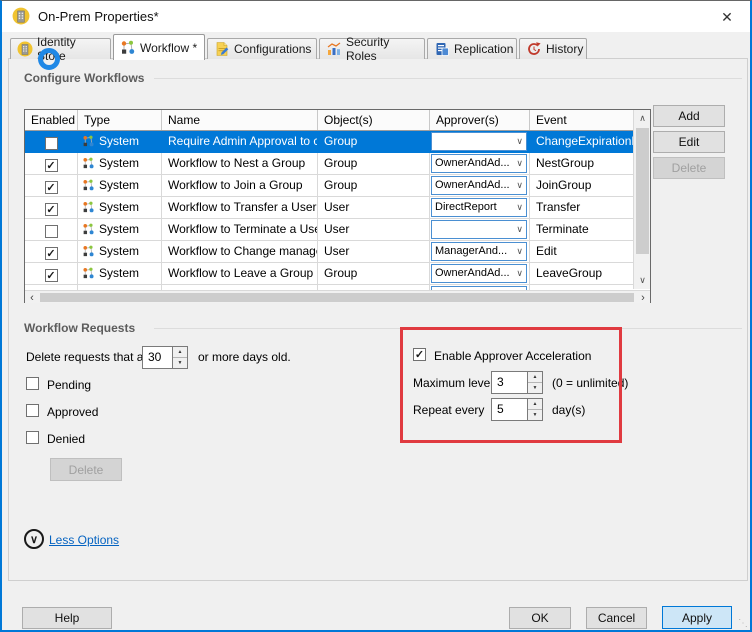 This screenshot has height=632, width=752. What do you see at coordinates (67, 618) in the screenshot?
I see `help-button: Help` at bounding box center [67, 618].